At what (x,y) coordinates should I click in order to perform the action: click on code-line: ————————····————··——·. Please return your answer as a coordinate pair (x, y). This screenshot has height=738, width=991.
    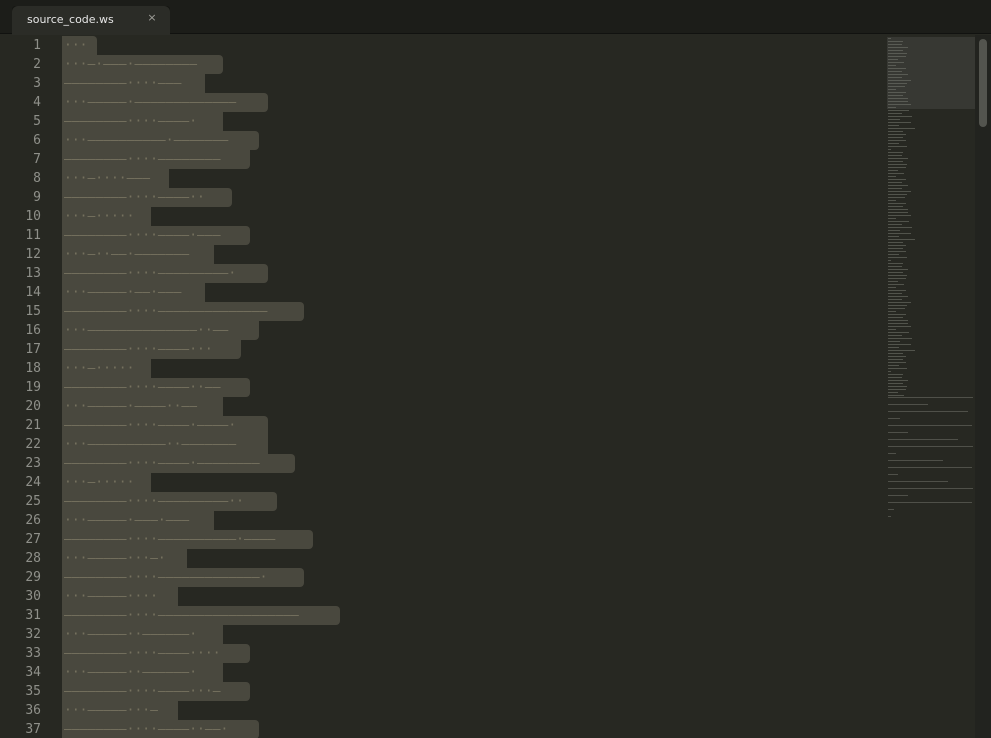
    Looking at the image, I should click on (160, 729).